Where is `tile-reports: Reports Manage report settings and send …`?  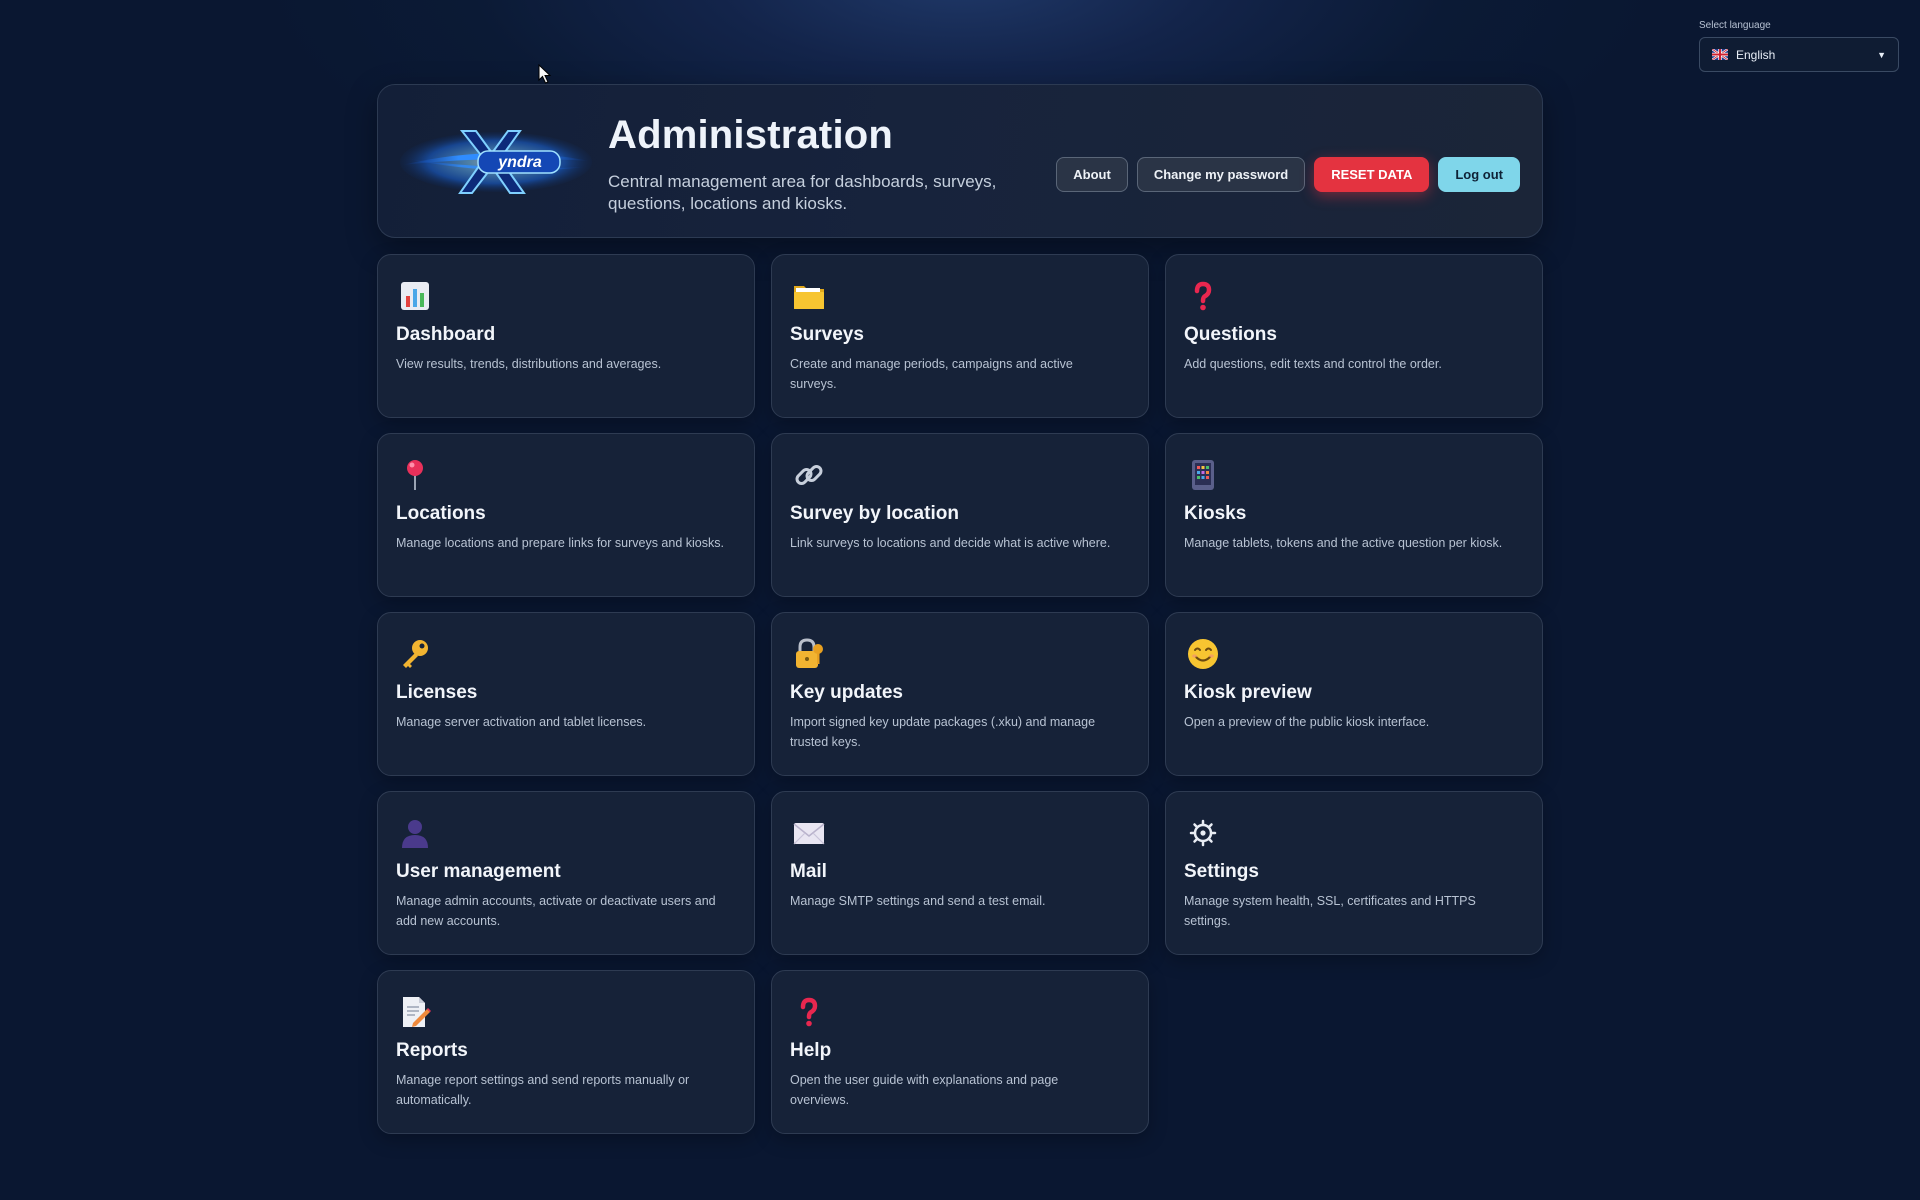
tile-reports: Reports Manage report settings and send … is located at coordinates (566, 1052).